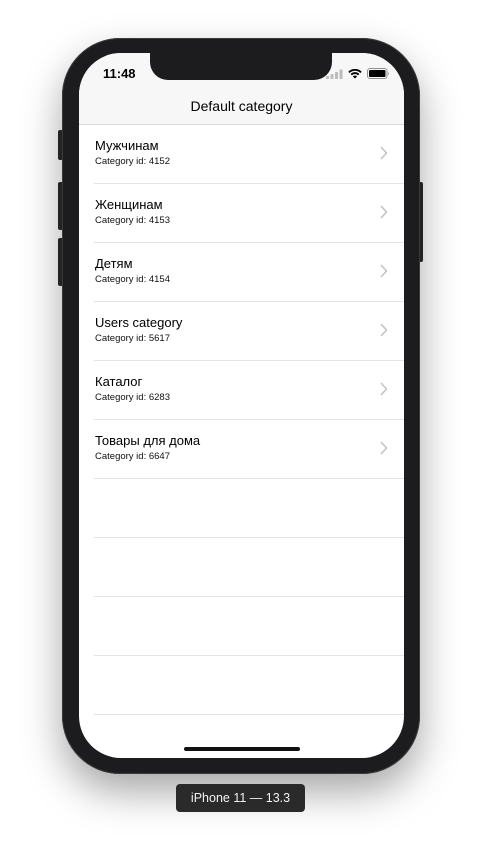 The width and height of the screenshot is (483, 848). What do you see at coordinates (148, 440) in the screenshot?
I see `category-name: Товары для дома` at bounding box center [148, 440].